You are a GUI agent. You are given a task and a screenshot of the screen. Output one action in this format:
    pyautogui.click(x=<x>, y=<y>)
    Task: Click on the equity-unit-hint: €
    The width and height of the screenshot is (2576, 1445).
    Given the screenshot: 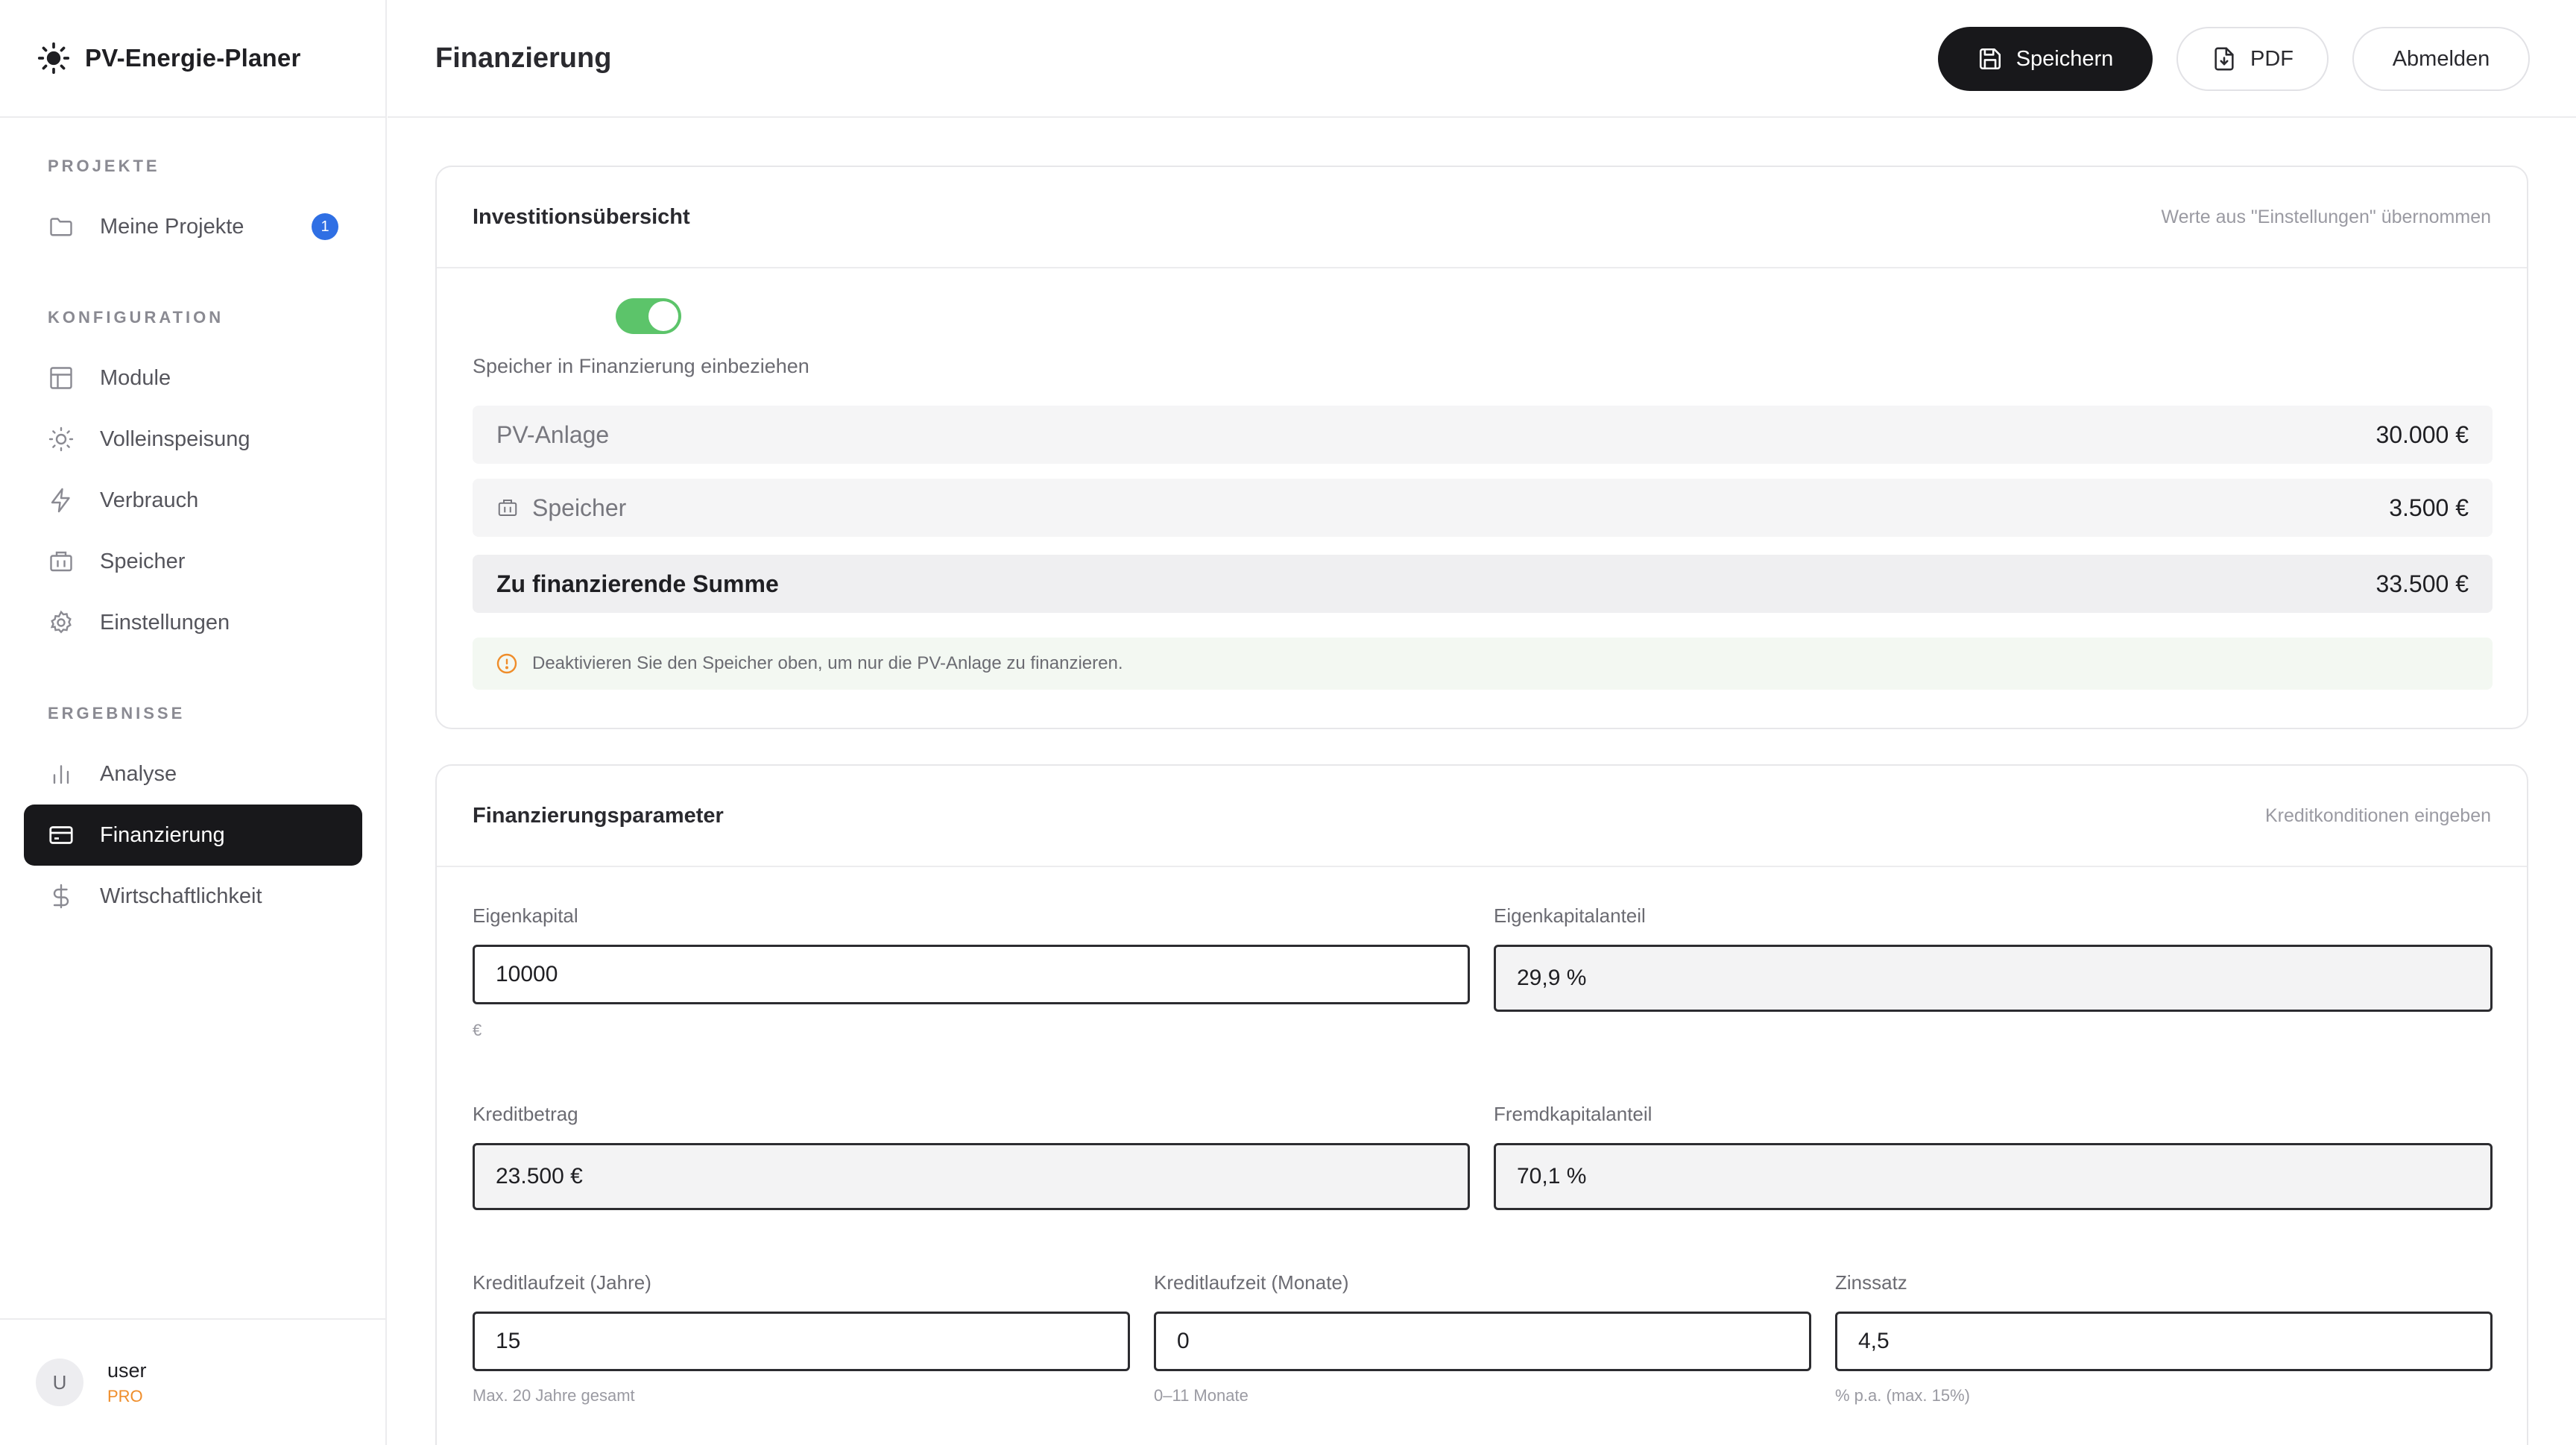 What is the action you would take?
    pyautogui.click(x=477, y=1030)
    